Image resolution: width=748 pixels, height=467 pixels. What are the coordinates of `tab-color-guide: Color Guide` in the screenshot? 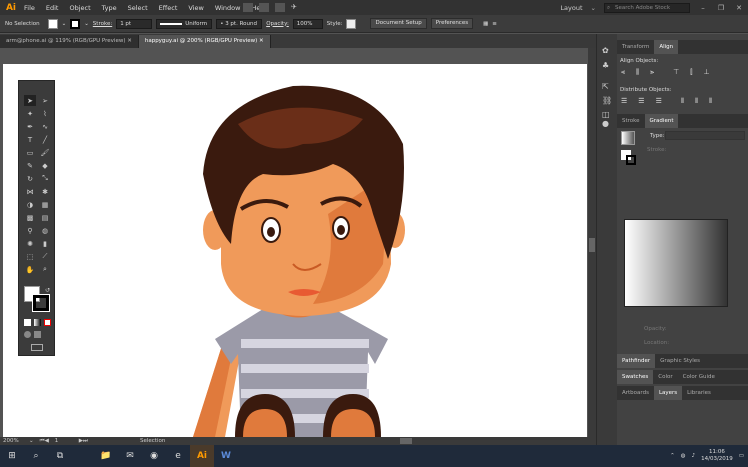 It's located at (699, 377).